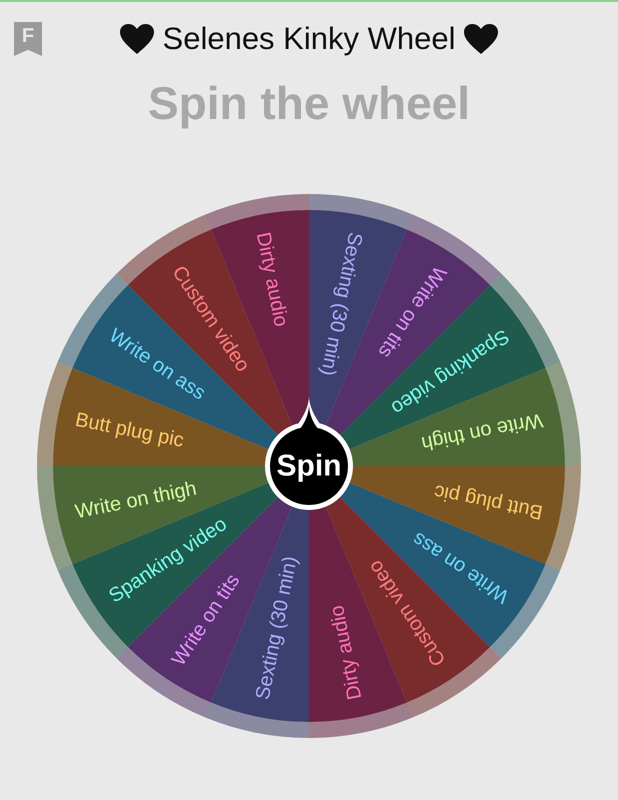  Describe the element at coordinates (309, 39) in the screenshot. I see `app-title: Selenes Kinky Wheel` at that location.